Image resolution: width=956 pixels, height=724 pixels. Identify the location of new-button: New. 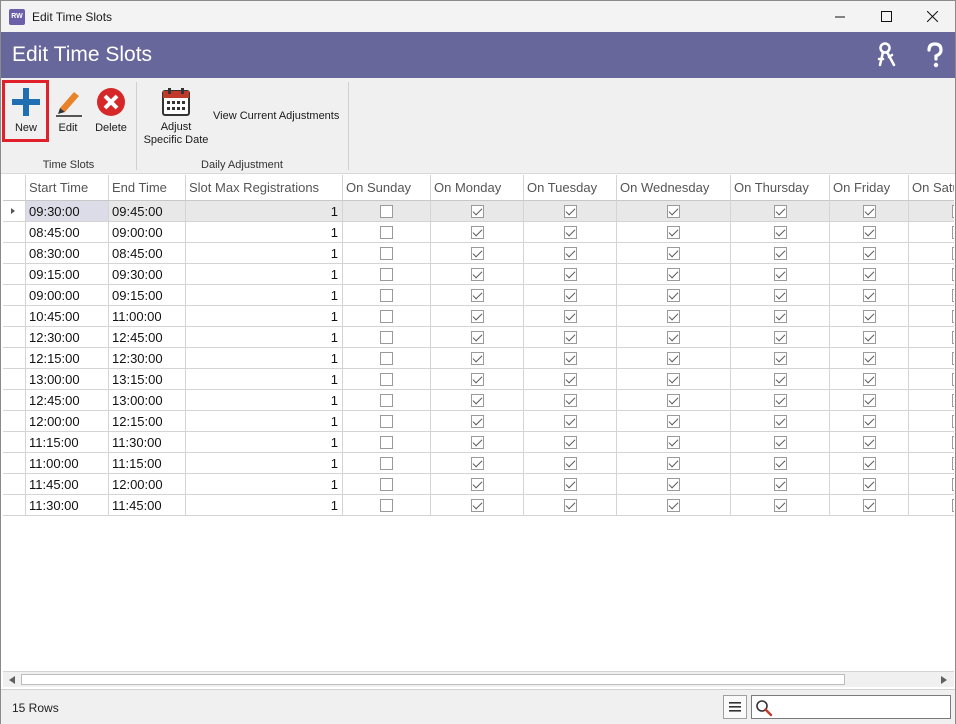
(26, 110).